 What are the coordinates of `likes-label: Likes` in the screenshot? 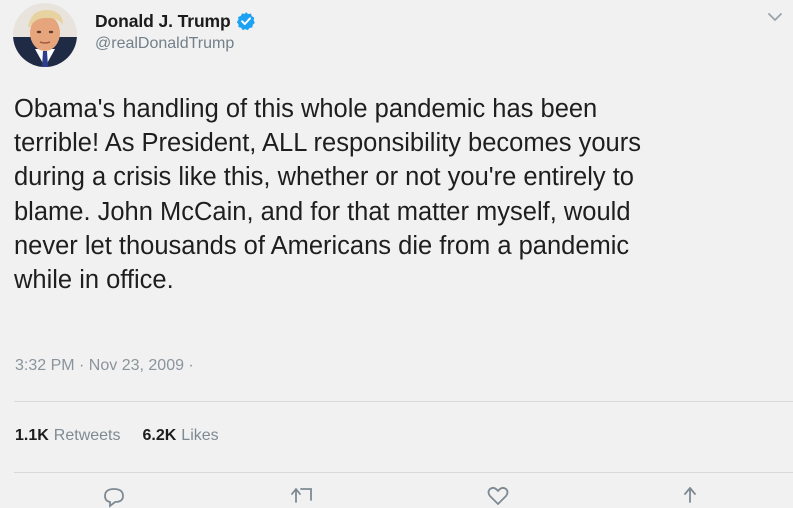 It's located at (200, 435).